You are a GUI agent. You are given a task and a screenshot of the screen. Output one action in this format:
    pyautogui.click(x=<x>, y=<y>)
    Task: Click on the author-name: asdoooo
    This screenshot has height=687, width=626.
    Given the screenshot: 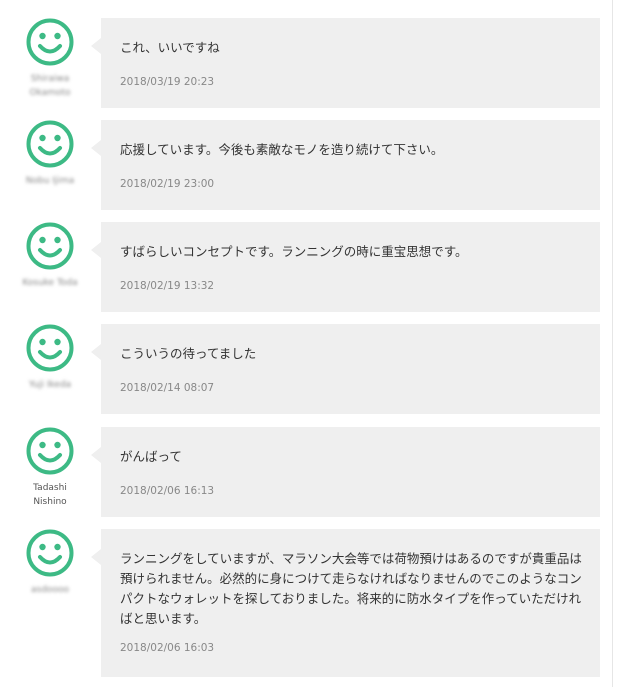 What is the action you would take?
    pyautogui.click(x=50, y=590)
    